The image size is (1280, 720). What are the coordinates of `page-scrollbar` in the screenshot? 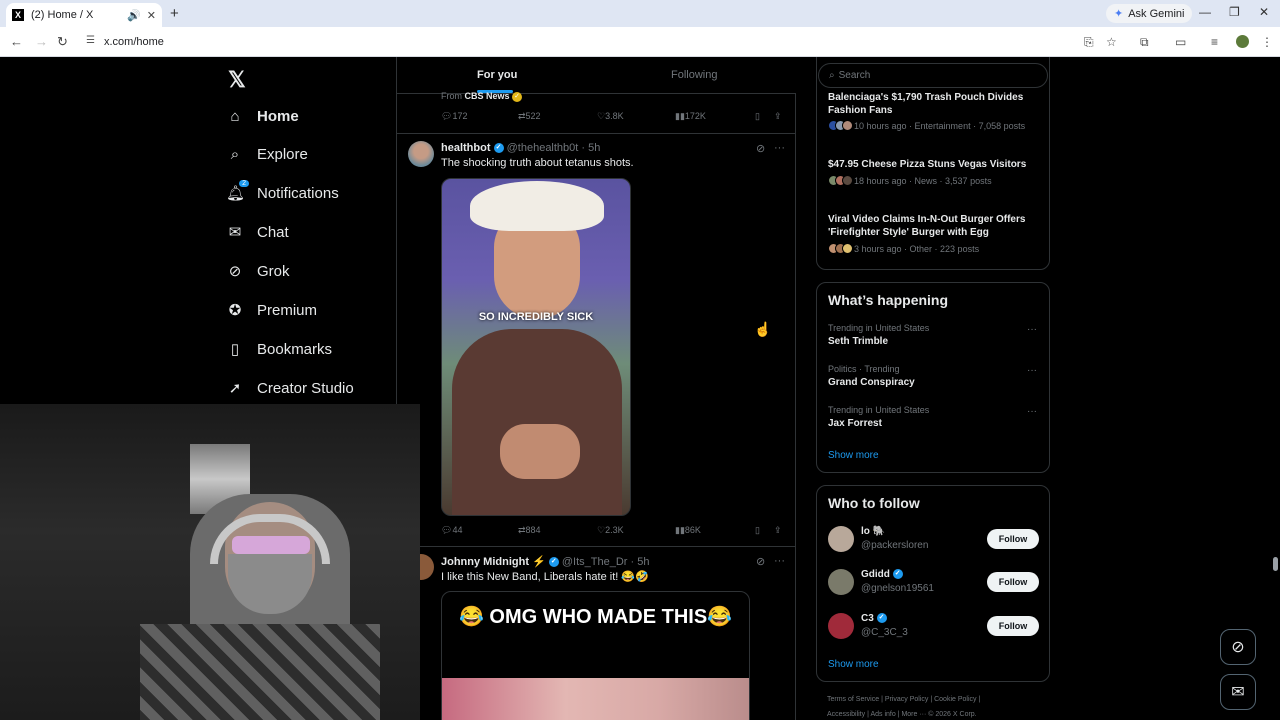 It's located at (1275, 388).